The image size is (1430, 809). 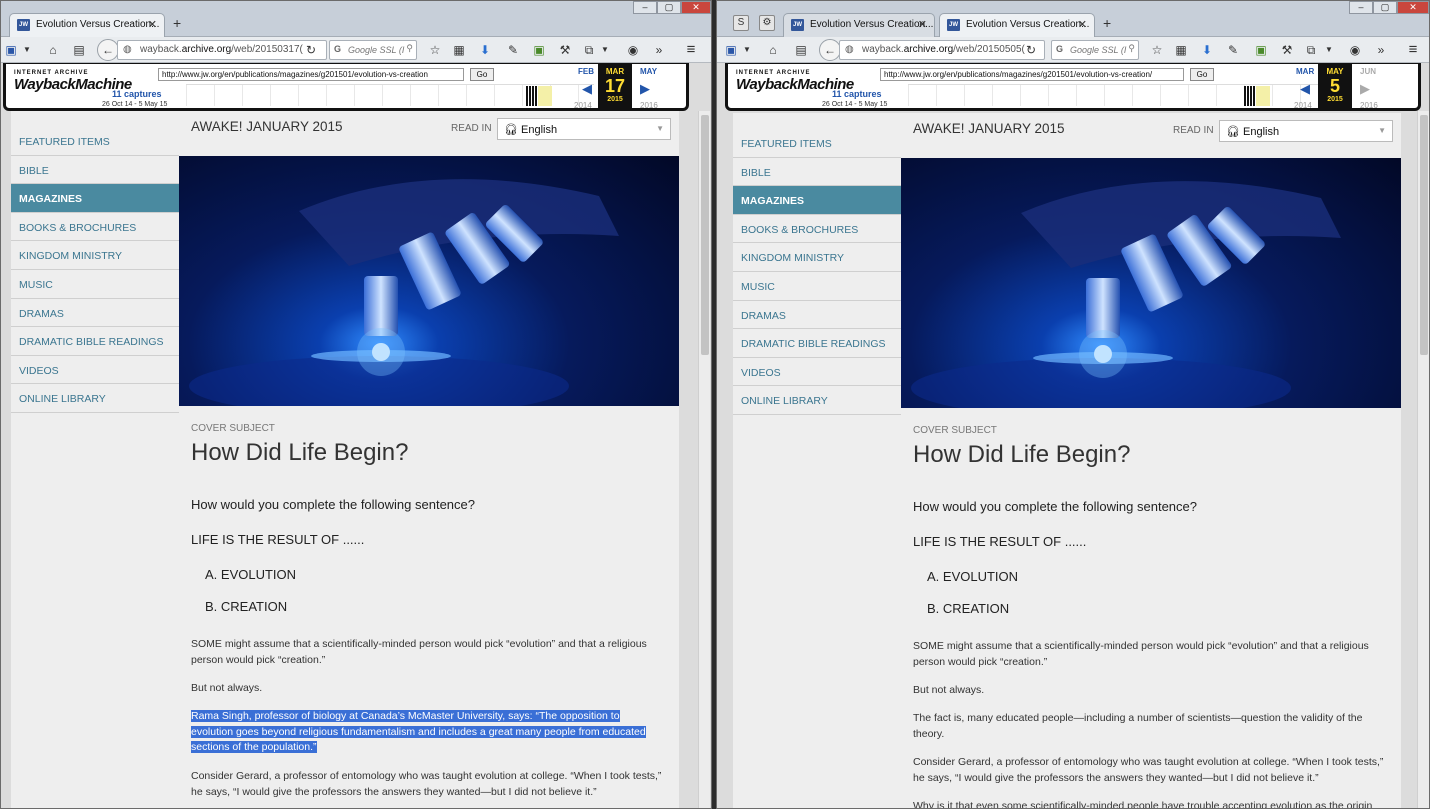 What do you see at coordinates (1305, 71) in the screenshot?
I see `prev-month-label: MAR` at bounding box center [1305, 71].